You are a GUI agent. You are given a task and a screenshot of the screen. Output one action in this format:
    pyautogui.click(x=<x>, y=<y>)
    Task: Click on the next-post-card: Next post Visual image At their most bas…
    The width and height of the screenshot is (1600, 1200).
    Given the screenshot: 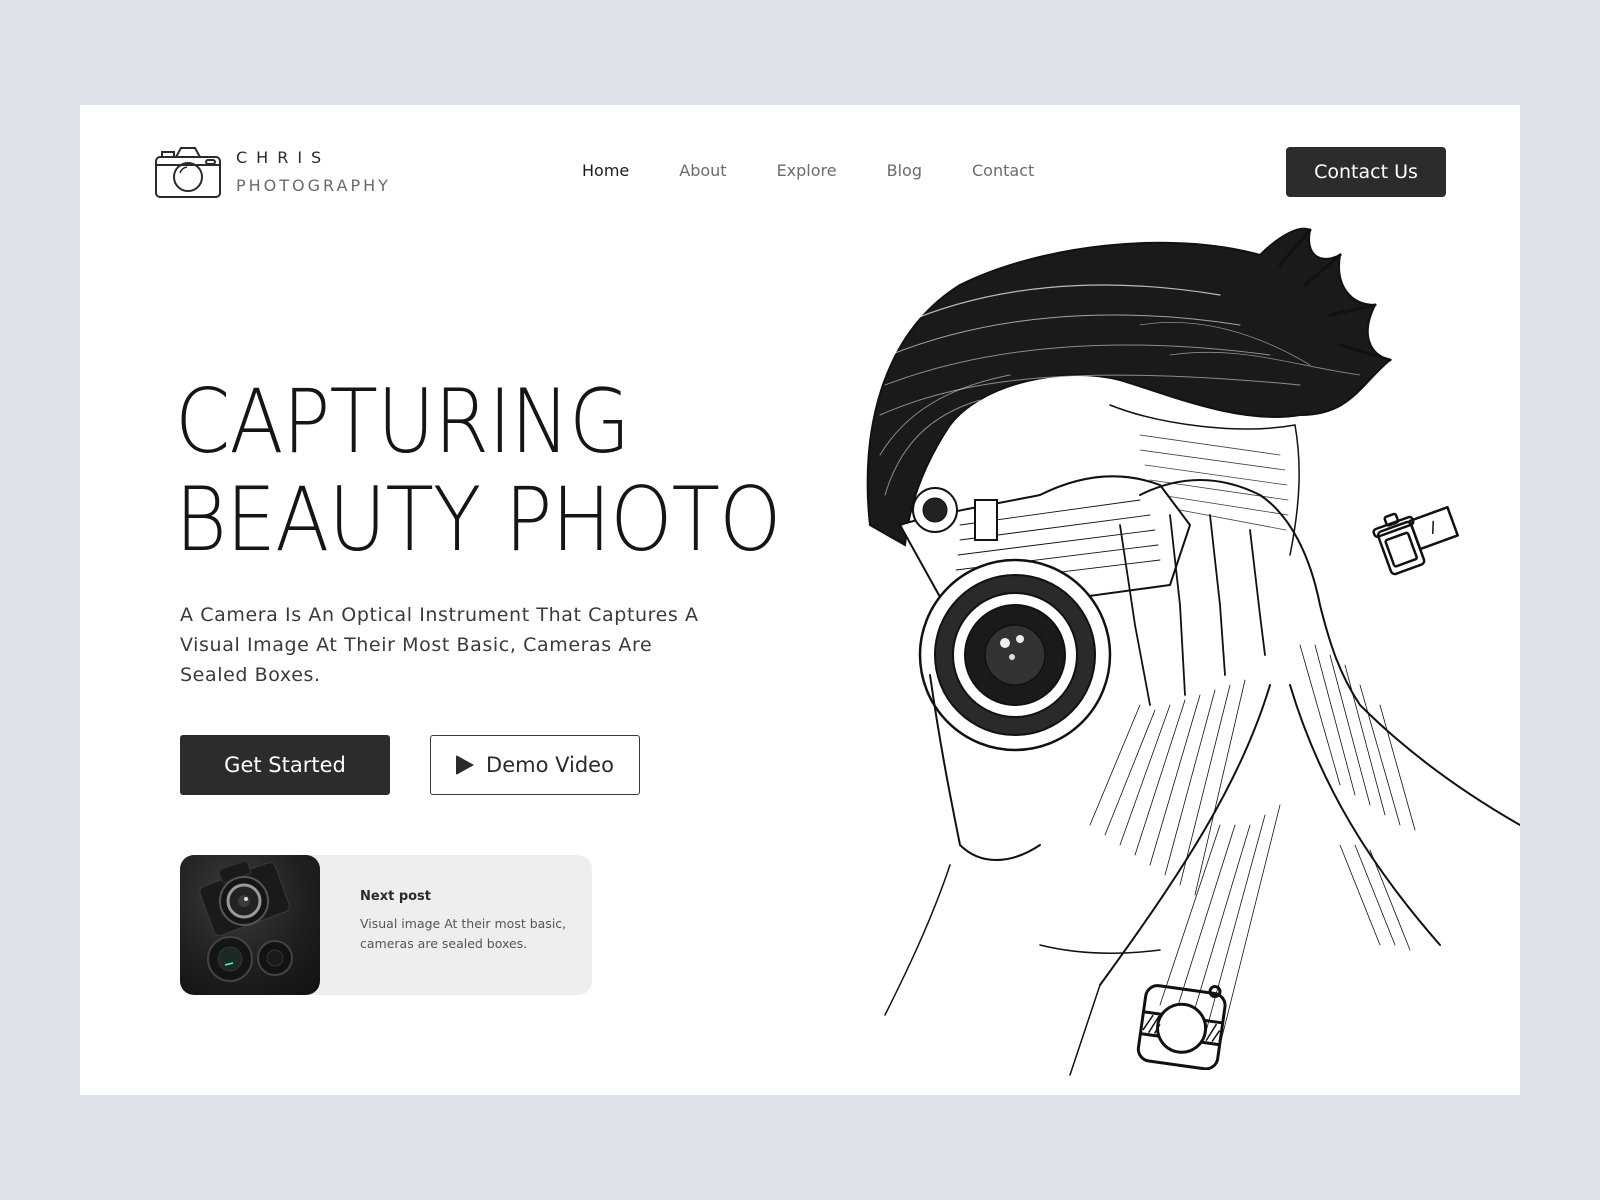 What is the action you would take?
    pyautogui.click(x=386, y=925)
    